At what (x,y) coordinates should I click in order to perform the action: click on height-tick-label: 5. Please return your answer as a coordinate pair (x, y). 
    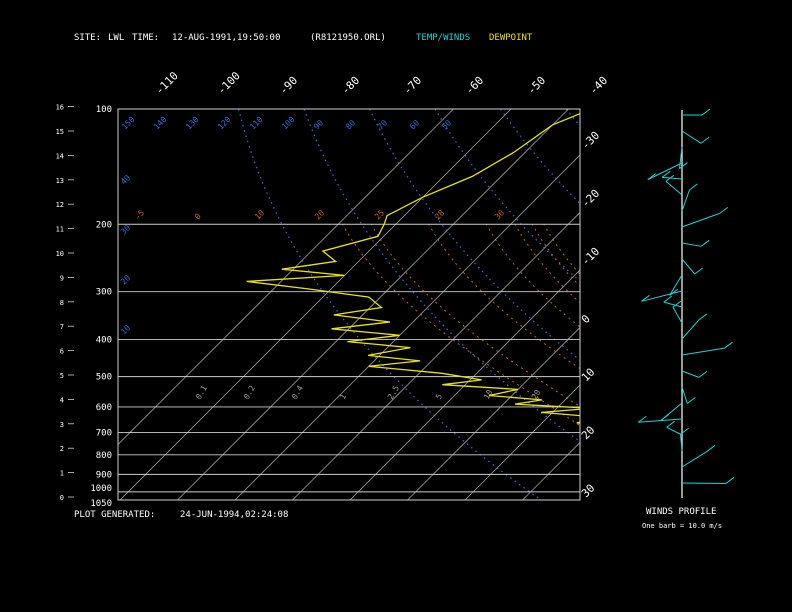
    Looking at the image, I should click on (62, 376).